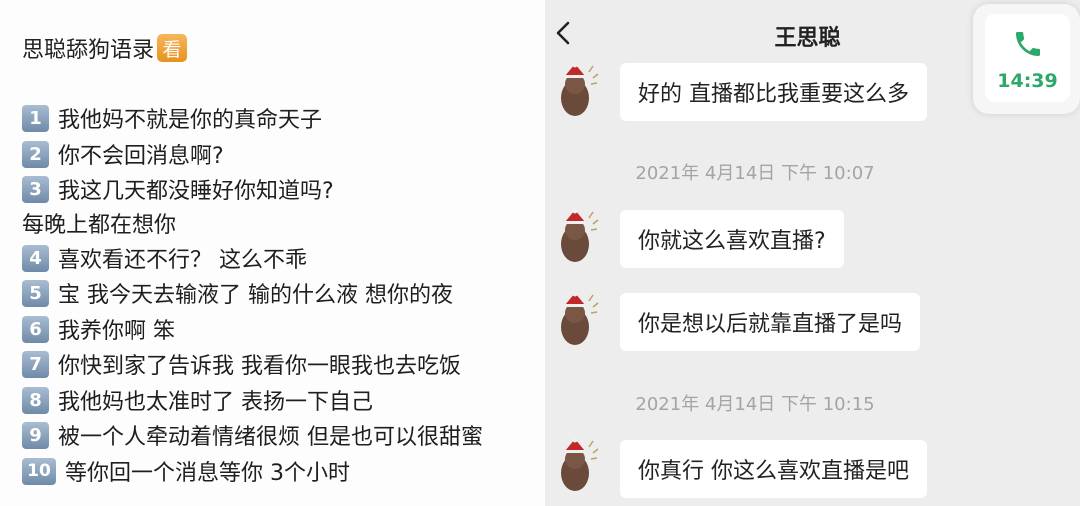  What do you see at coordinates (172, 48) in the screenshot?
I see `kan-emoji-badge: 看` at bounding box center [172, 48].